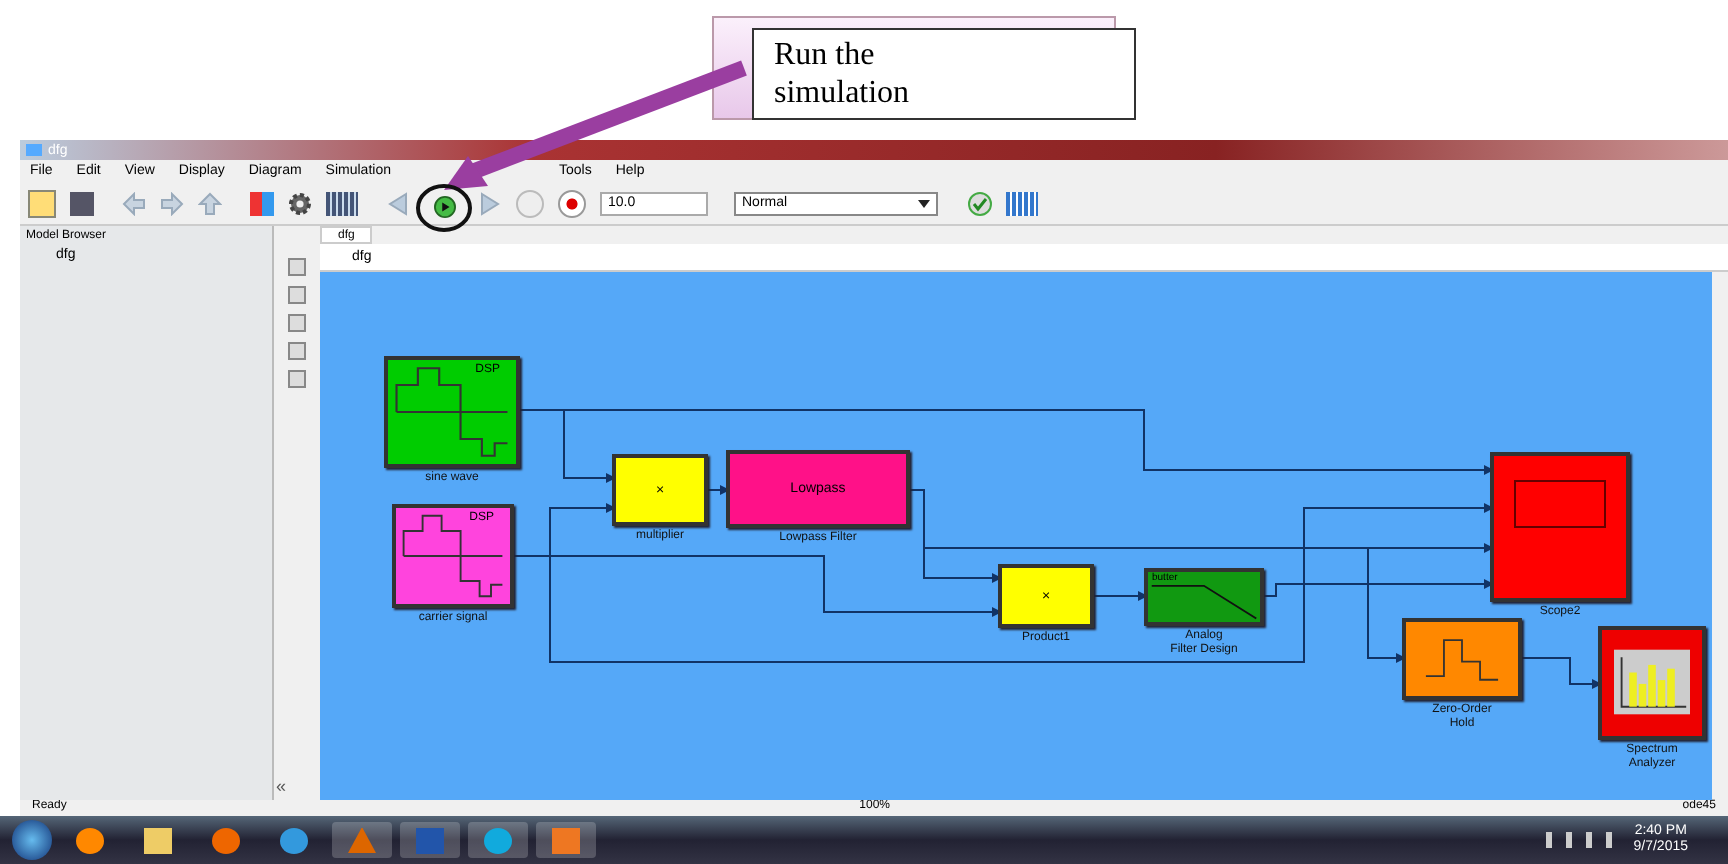  I want to click on check-icon, so click(980, 203).